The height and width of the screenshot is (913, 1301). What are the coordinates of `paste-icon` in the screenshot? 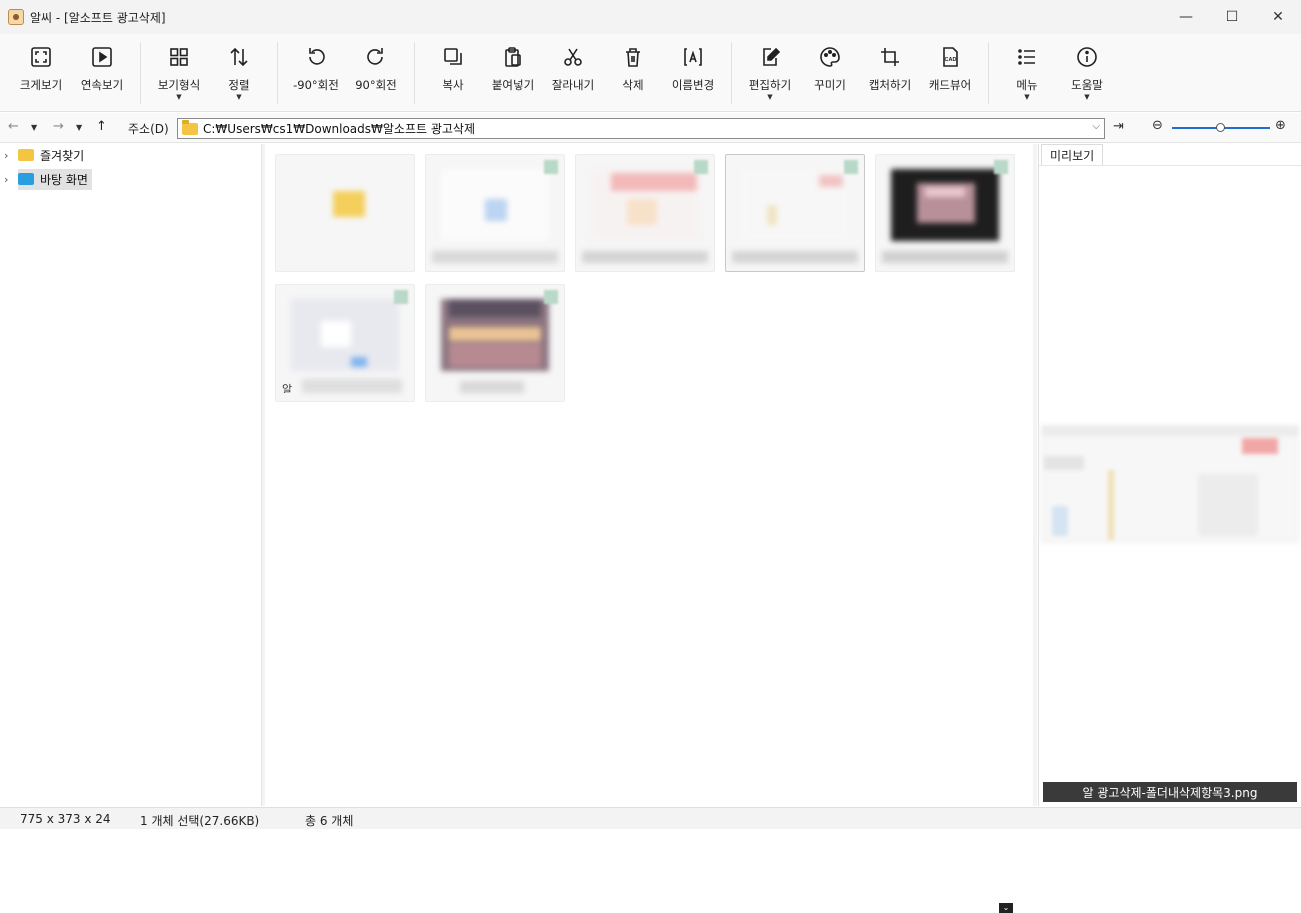 It's located at (513, 57).